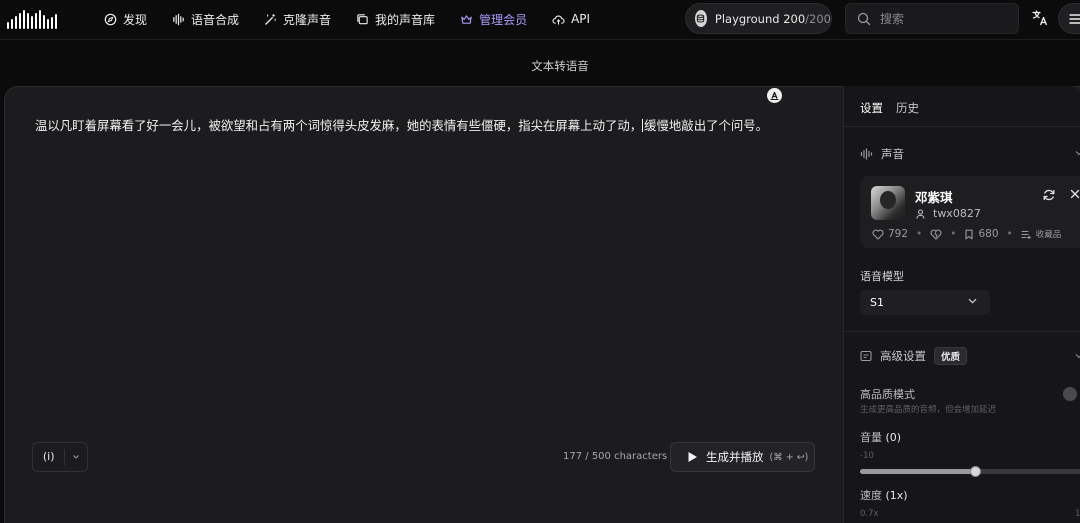 Image resolution: width=1080 pixels, height=523 pixels. I want to click on nav-item-label: 发现, so click(135, 19).